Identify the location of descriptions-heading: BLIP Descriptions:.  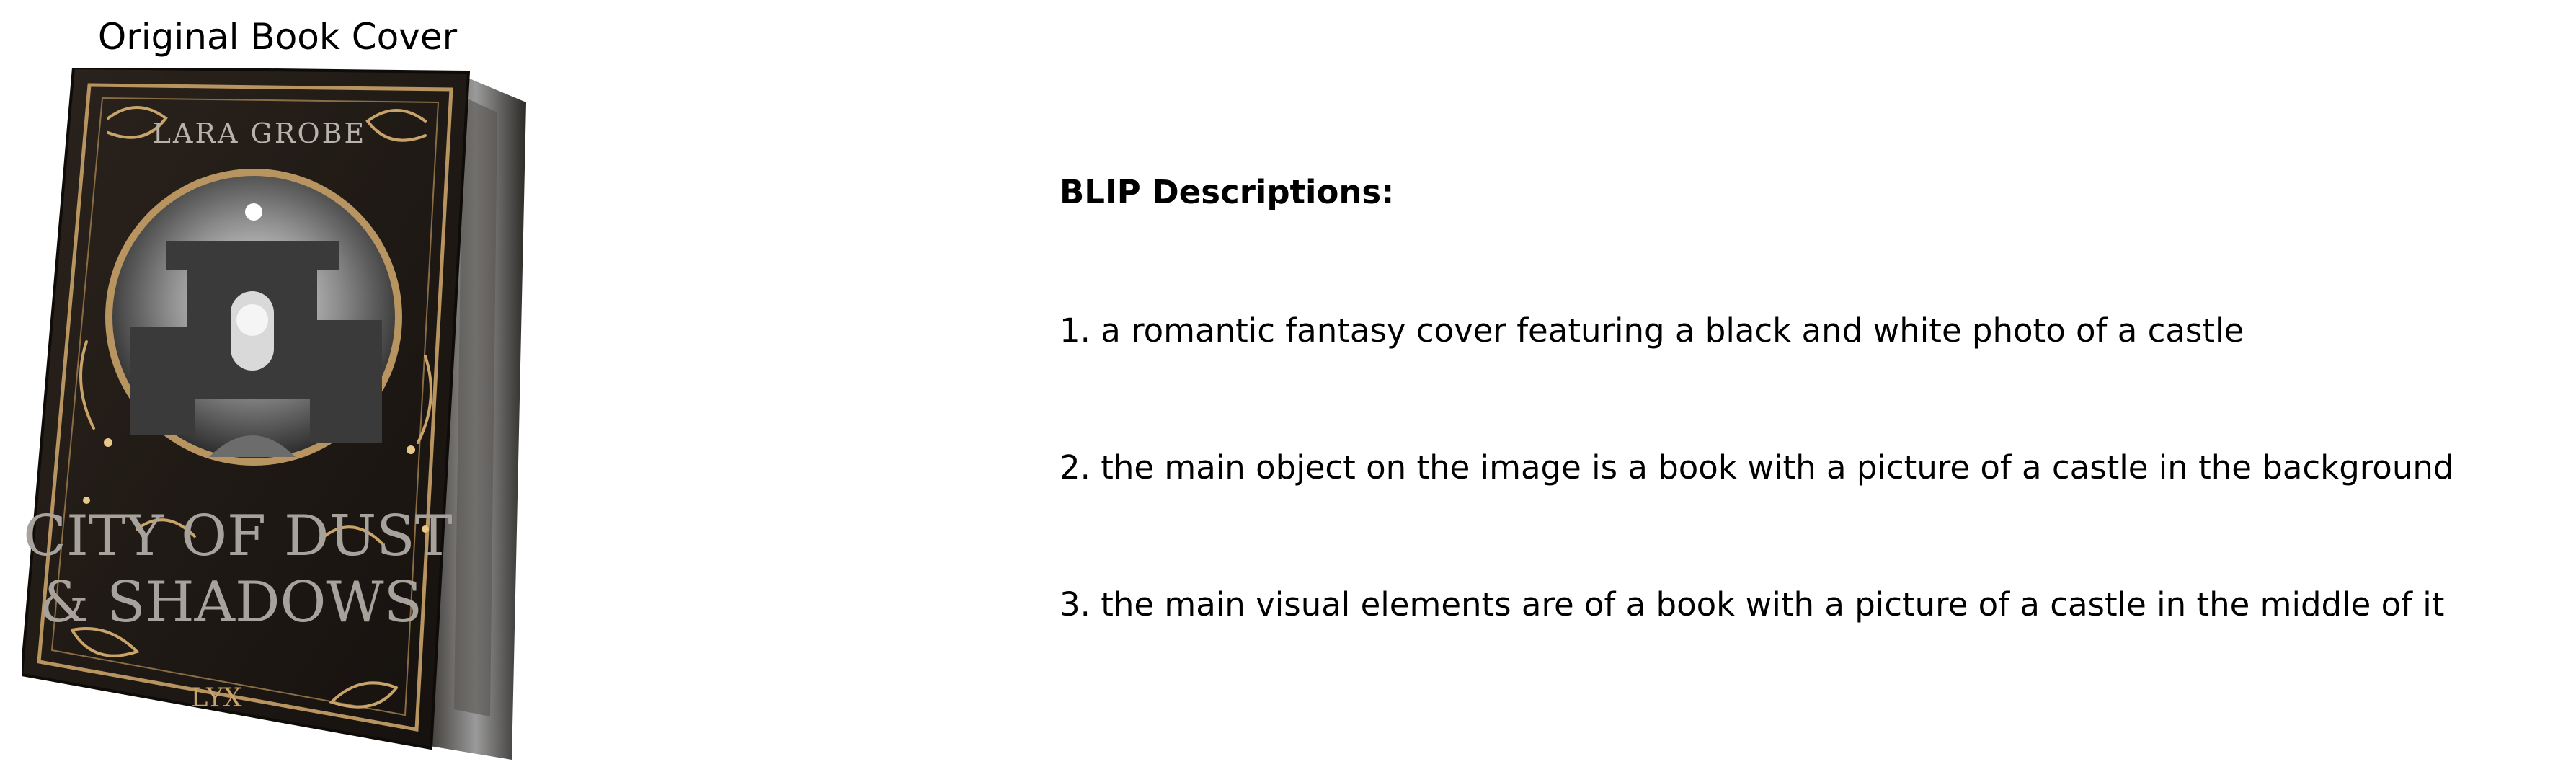
(1227, 192).